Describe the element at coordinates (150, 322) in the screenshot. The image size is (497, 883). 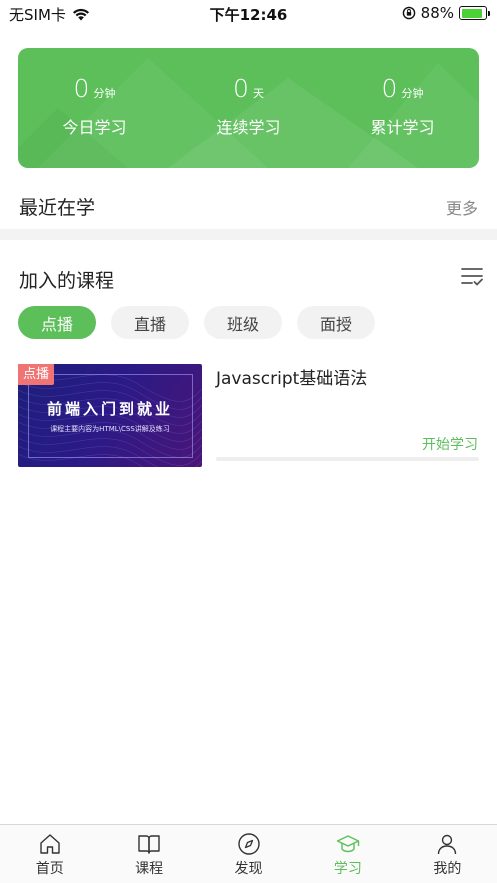
I see `filter-tab-live: 直播` at that location.